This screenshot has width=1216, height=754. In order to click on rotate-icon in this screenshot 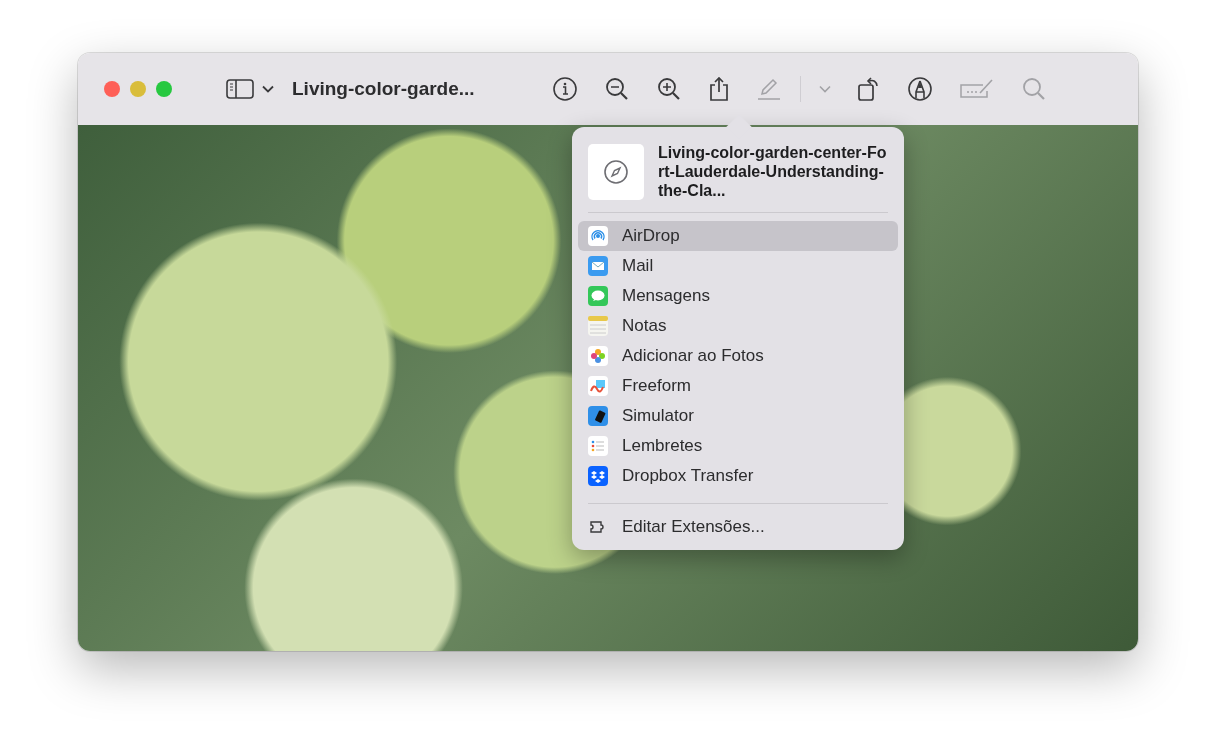, I will do `click(869, 89)`.